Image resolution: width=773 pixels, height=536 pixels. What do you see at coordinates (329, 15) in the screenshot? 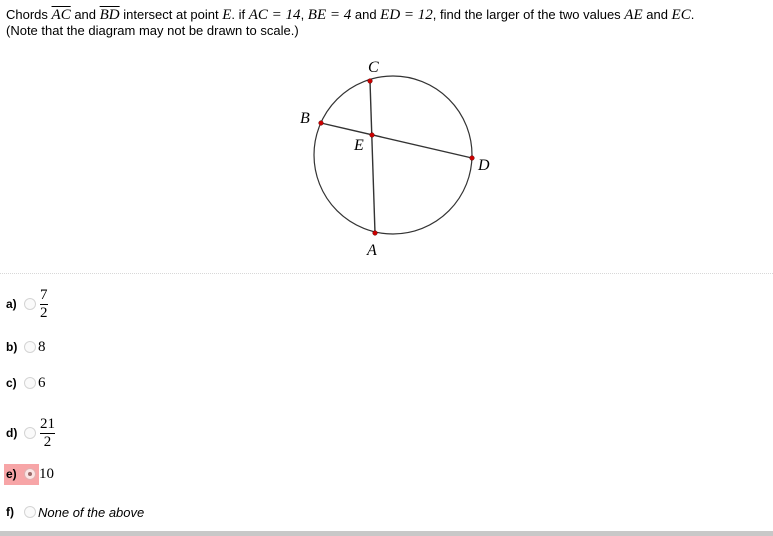
I see `given-be: BE = 4` at bounding box center [329, 15].